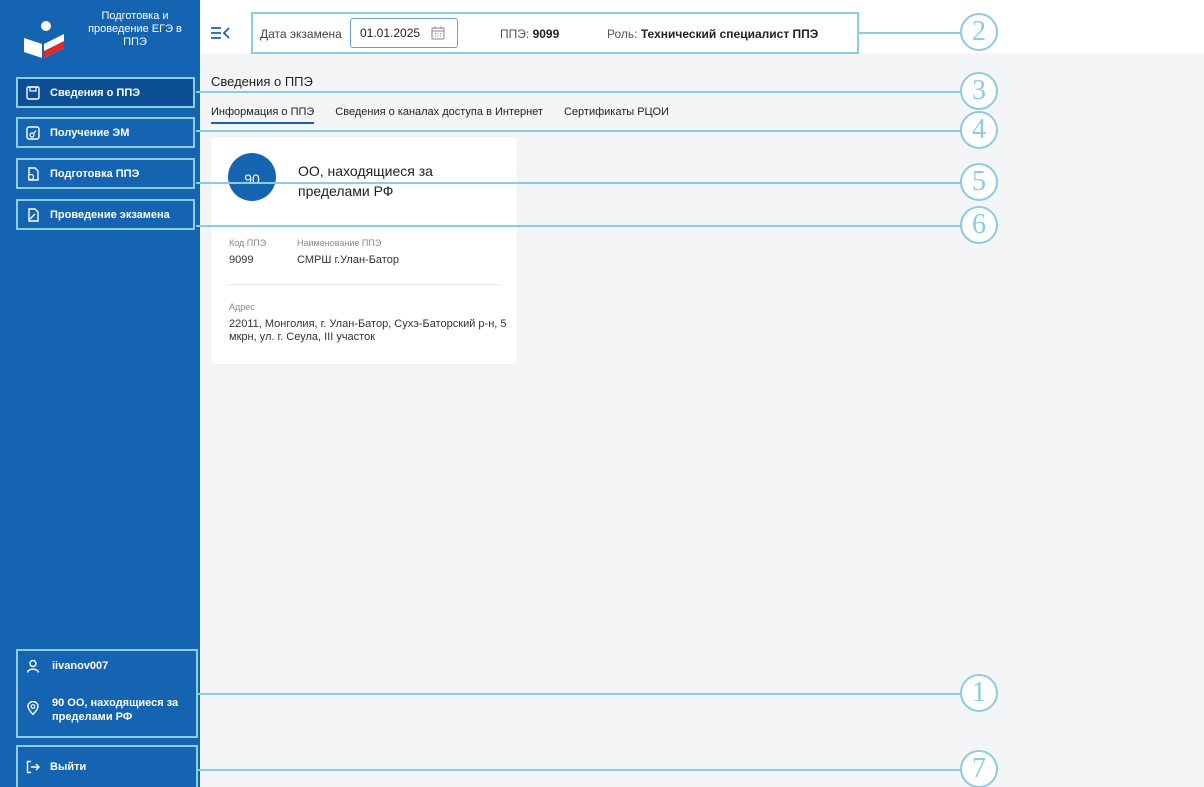  Describe the element at coordinates (33, 92) in the screenshot. I see `save-icon` at that location.